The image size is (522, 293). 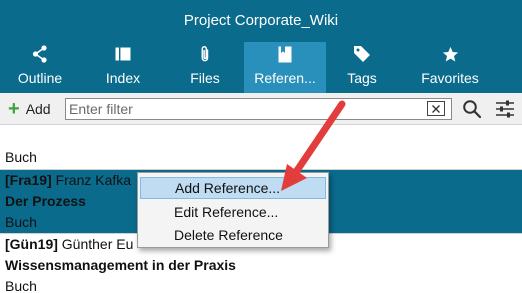 What do you see at coordinates (450, 78) in the screenshot?
I see `tab-label: Favorites` at bounding box center [450, 78].